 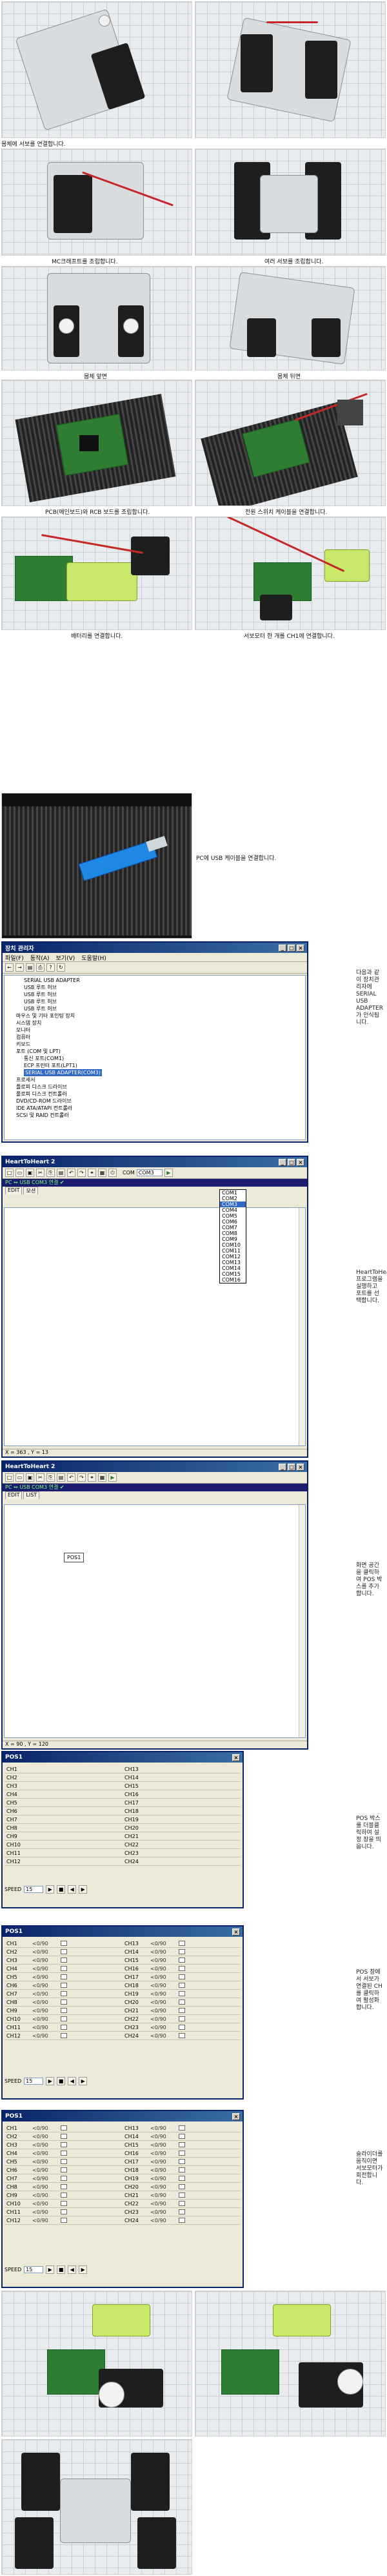 I want to click on pos-channel-cell: CH20 <0/90, so click(x=182, y=2187).